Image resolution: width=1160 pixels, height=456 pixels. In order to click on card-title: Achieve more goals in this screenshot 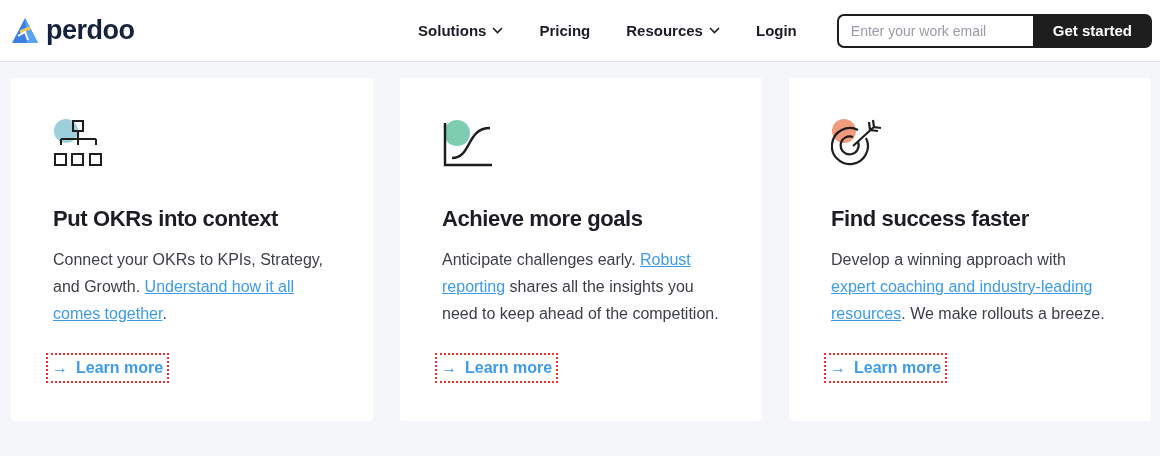, I will do `click(543, 219)`.